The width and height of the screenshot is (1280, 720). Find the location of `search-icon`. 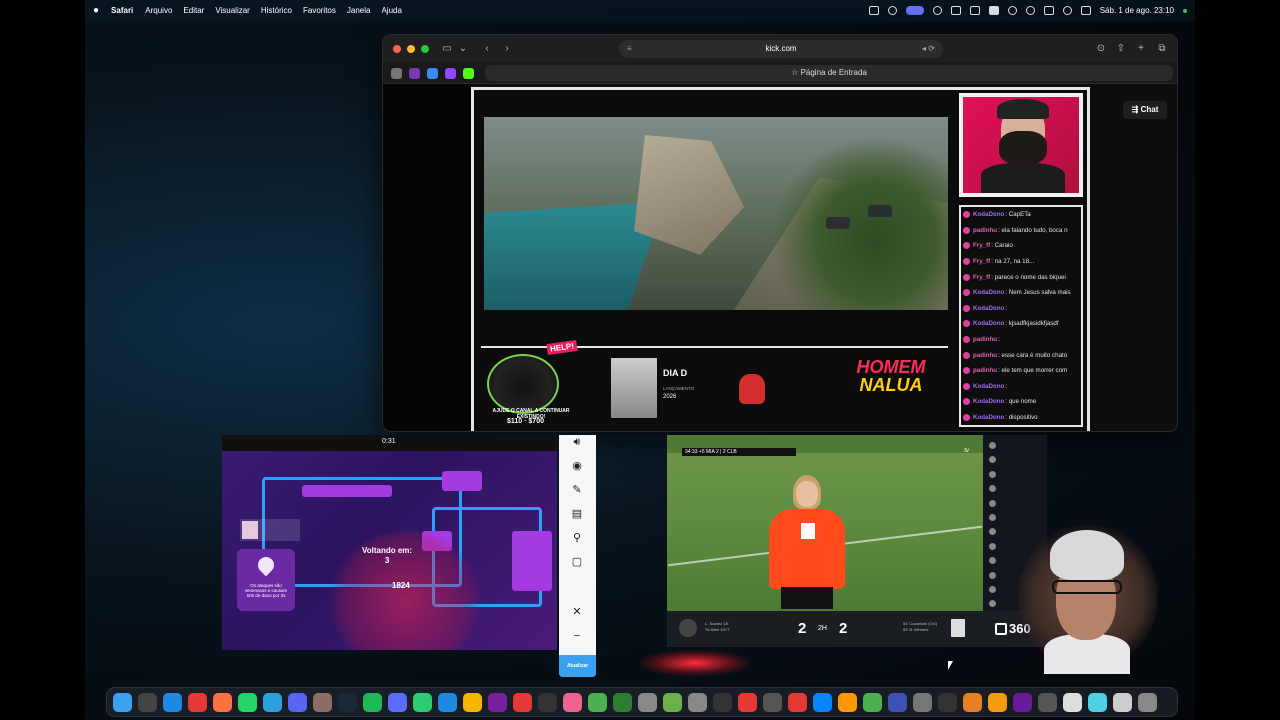

search-icon is located at coordinates (1030, 10).